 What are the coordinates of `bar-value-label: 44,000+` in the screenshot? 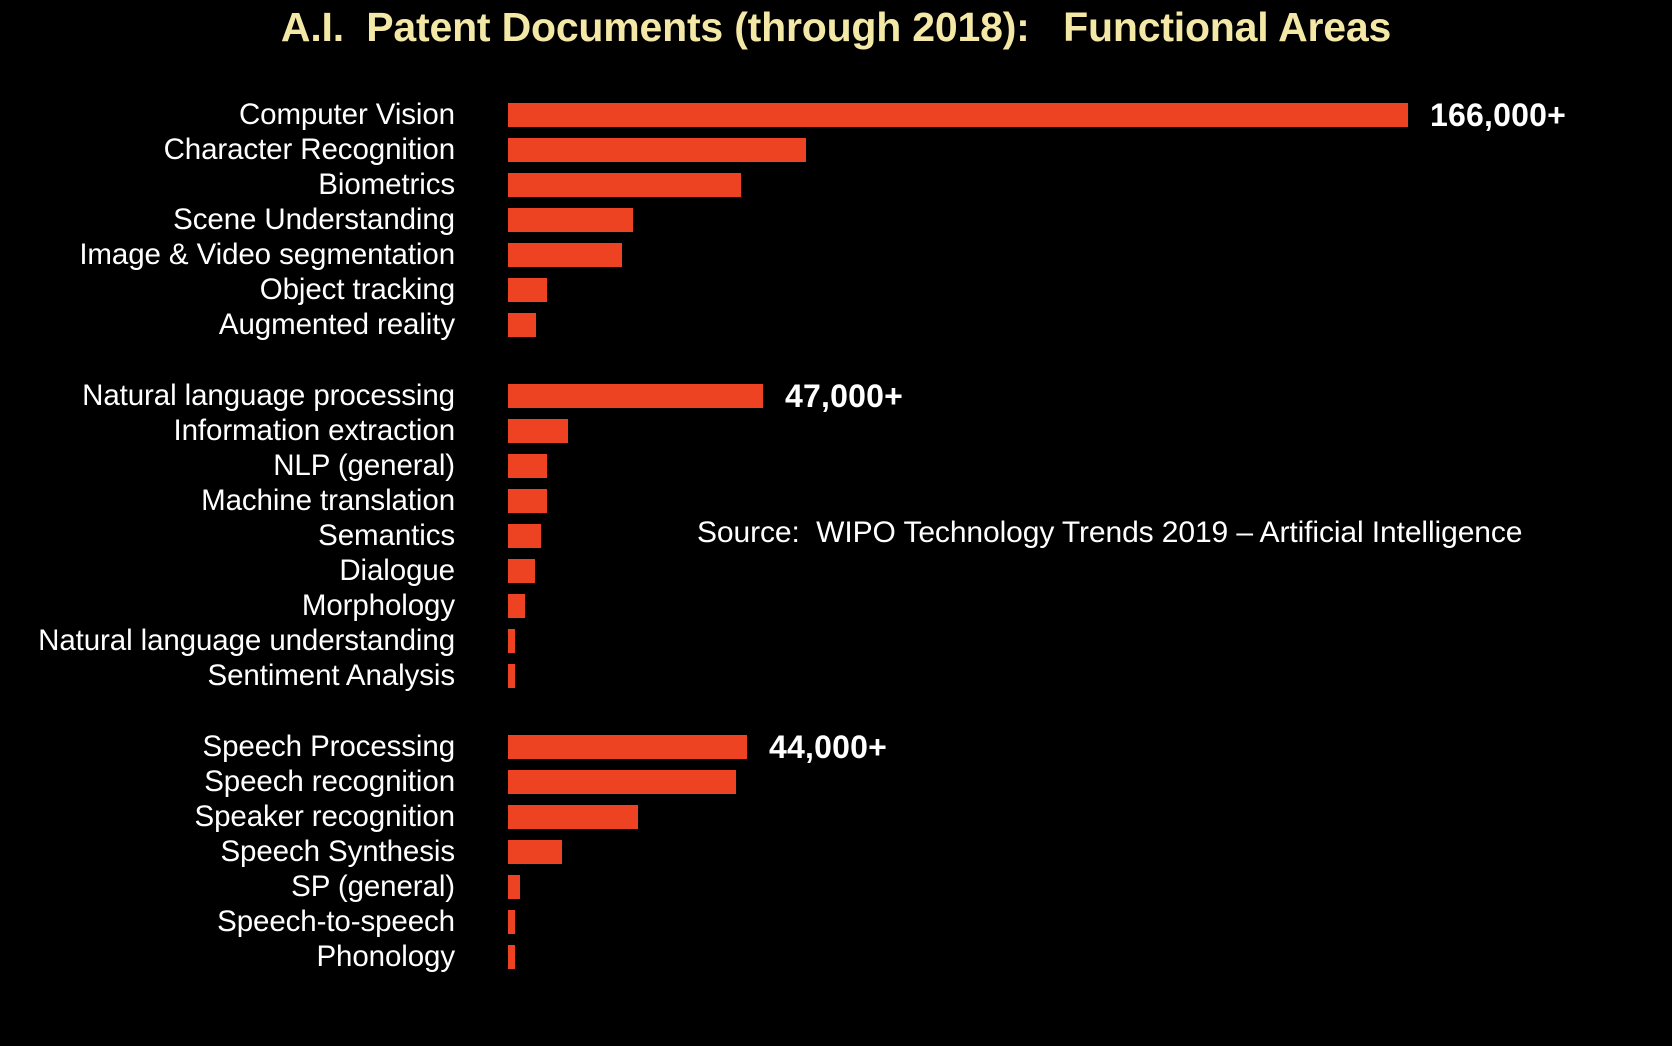 It's located at (828, 747).